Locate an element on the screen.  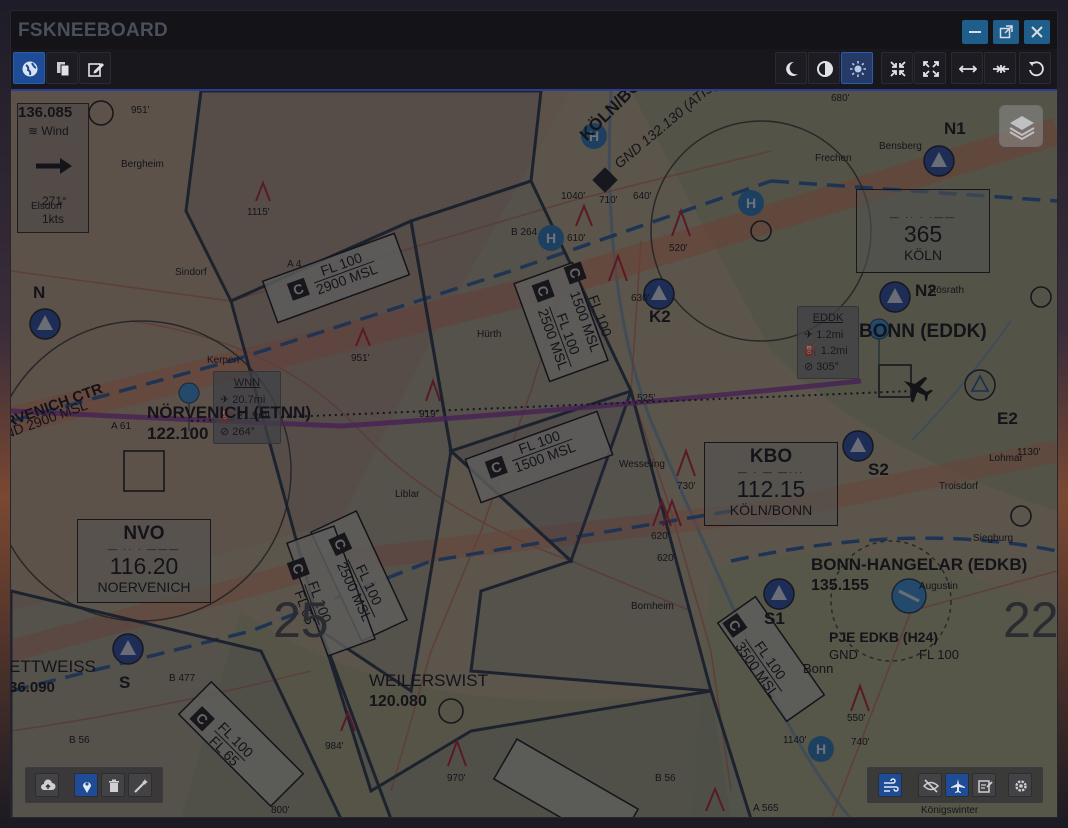
label-s: S is located at coordinates (125, 682).